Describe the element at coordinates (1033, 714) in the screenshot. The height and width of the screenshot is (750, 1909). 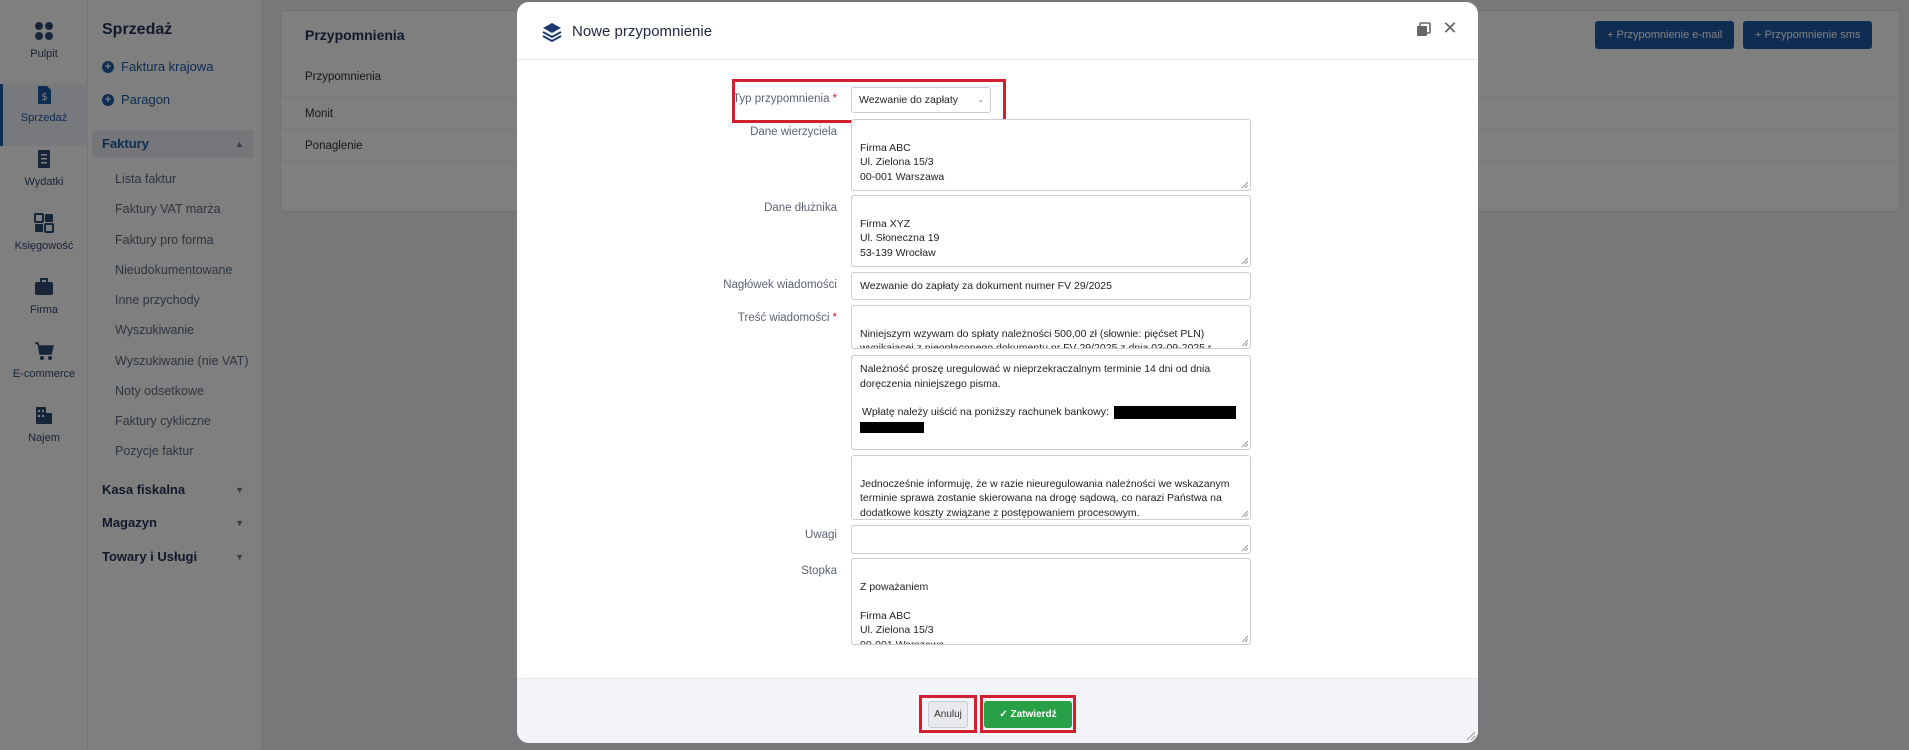
I see `confirm-label: Zatwierdź` at that location.